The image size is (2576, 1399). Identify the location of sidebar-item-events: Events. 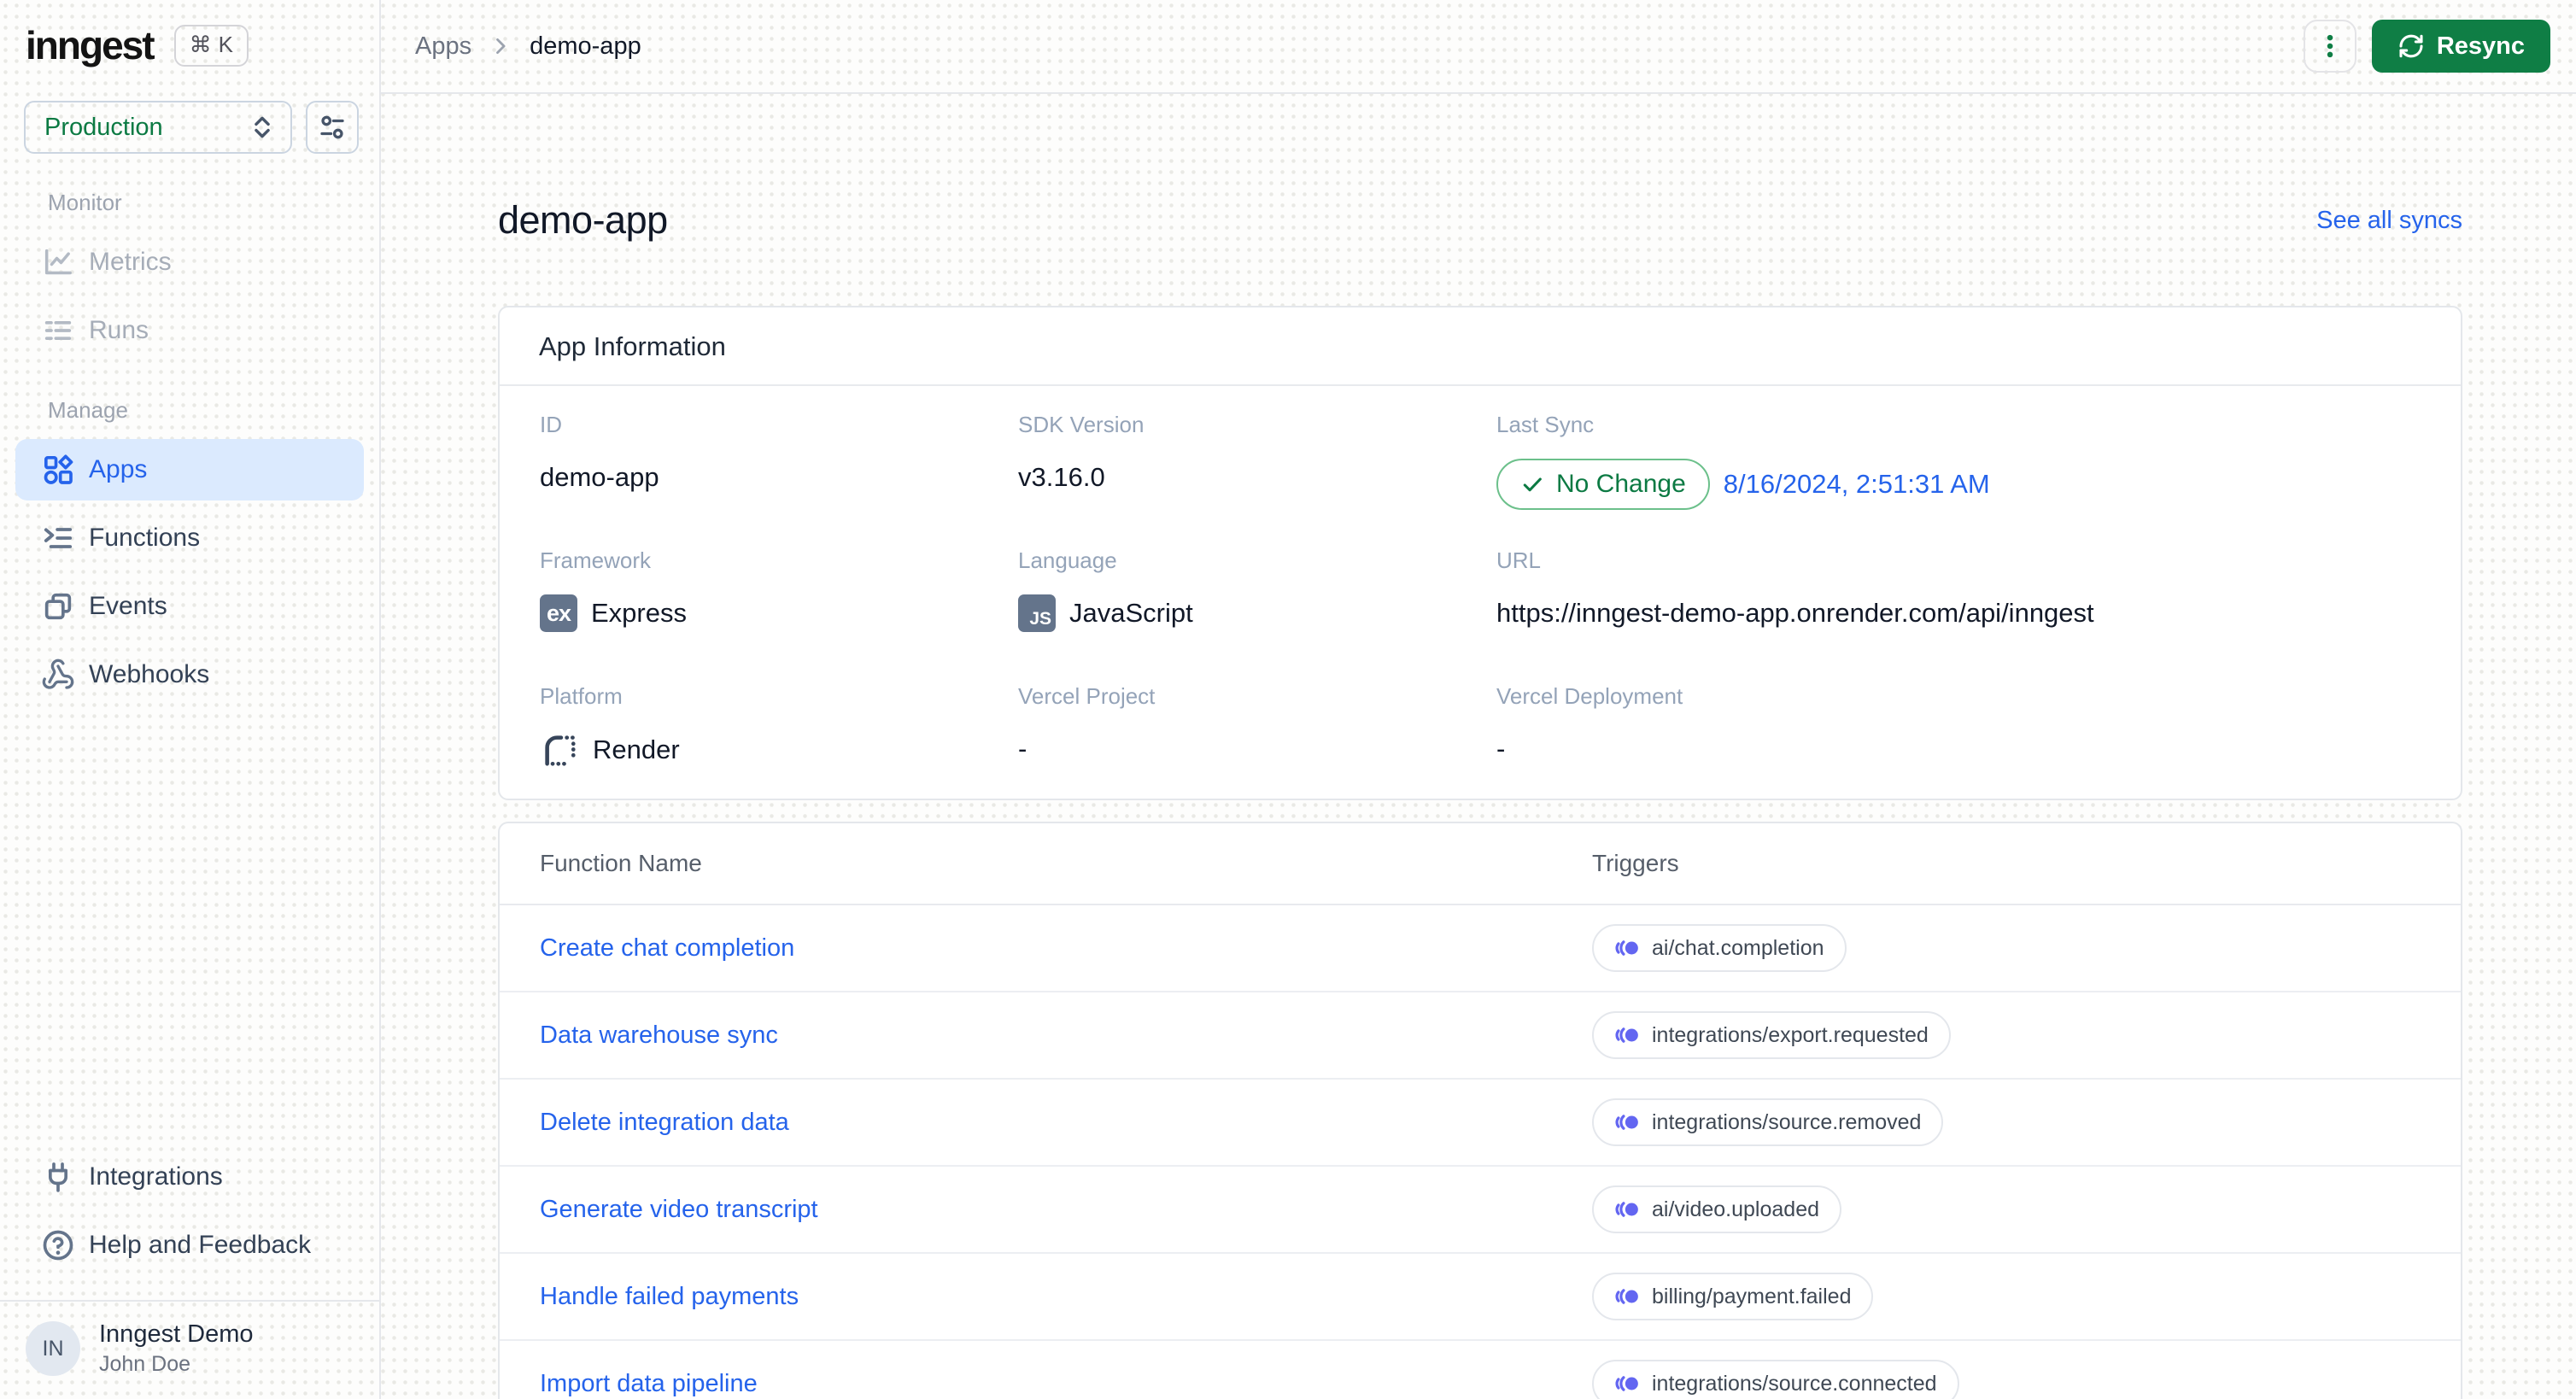
(189, 606).